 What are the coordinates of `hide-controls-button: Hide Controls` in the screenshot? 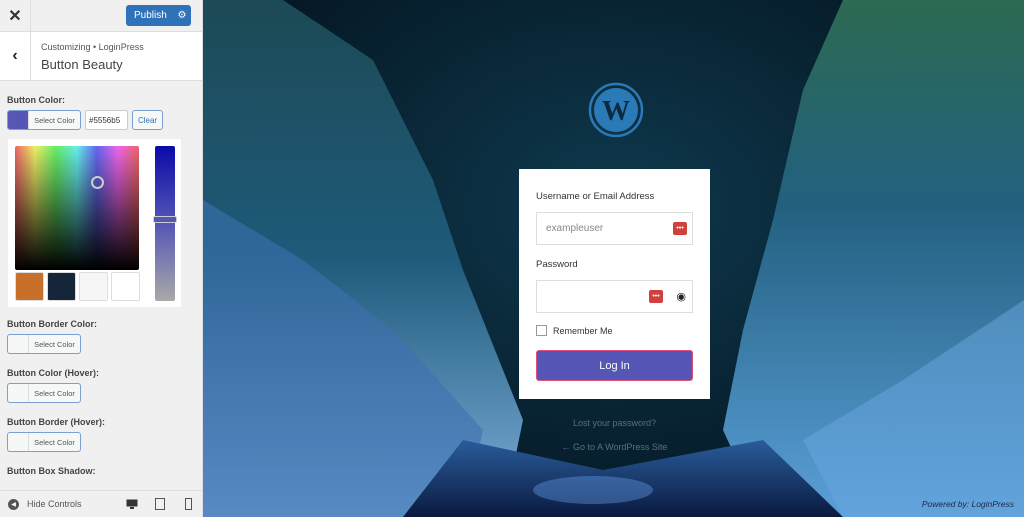 It's located at (54, 504).